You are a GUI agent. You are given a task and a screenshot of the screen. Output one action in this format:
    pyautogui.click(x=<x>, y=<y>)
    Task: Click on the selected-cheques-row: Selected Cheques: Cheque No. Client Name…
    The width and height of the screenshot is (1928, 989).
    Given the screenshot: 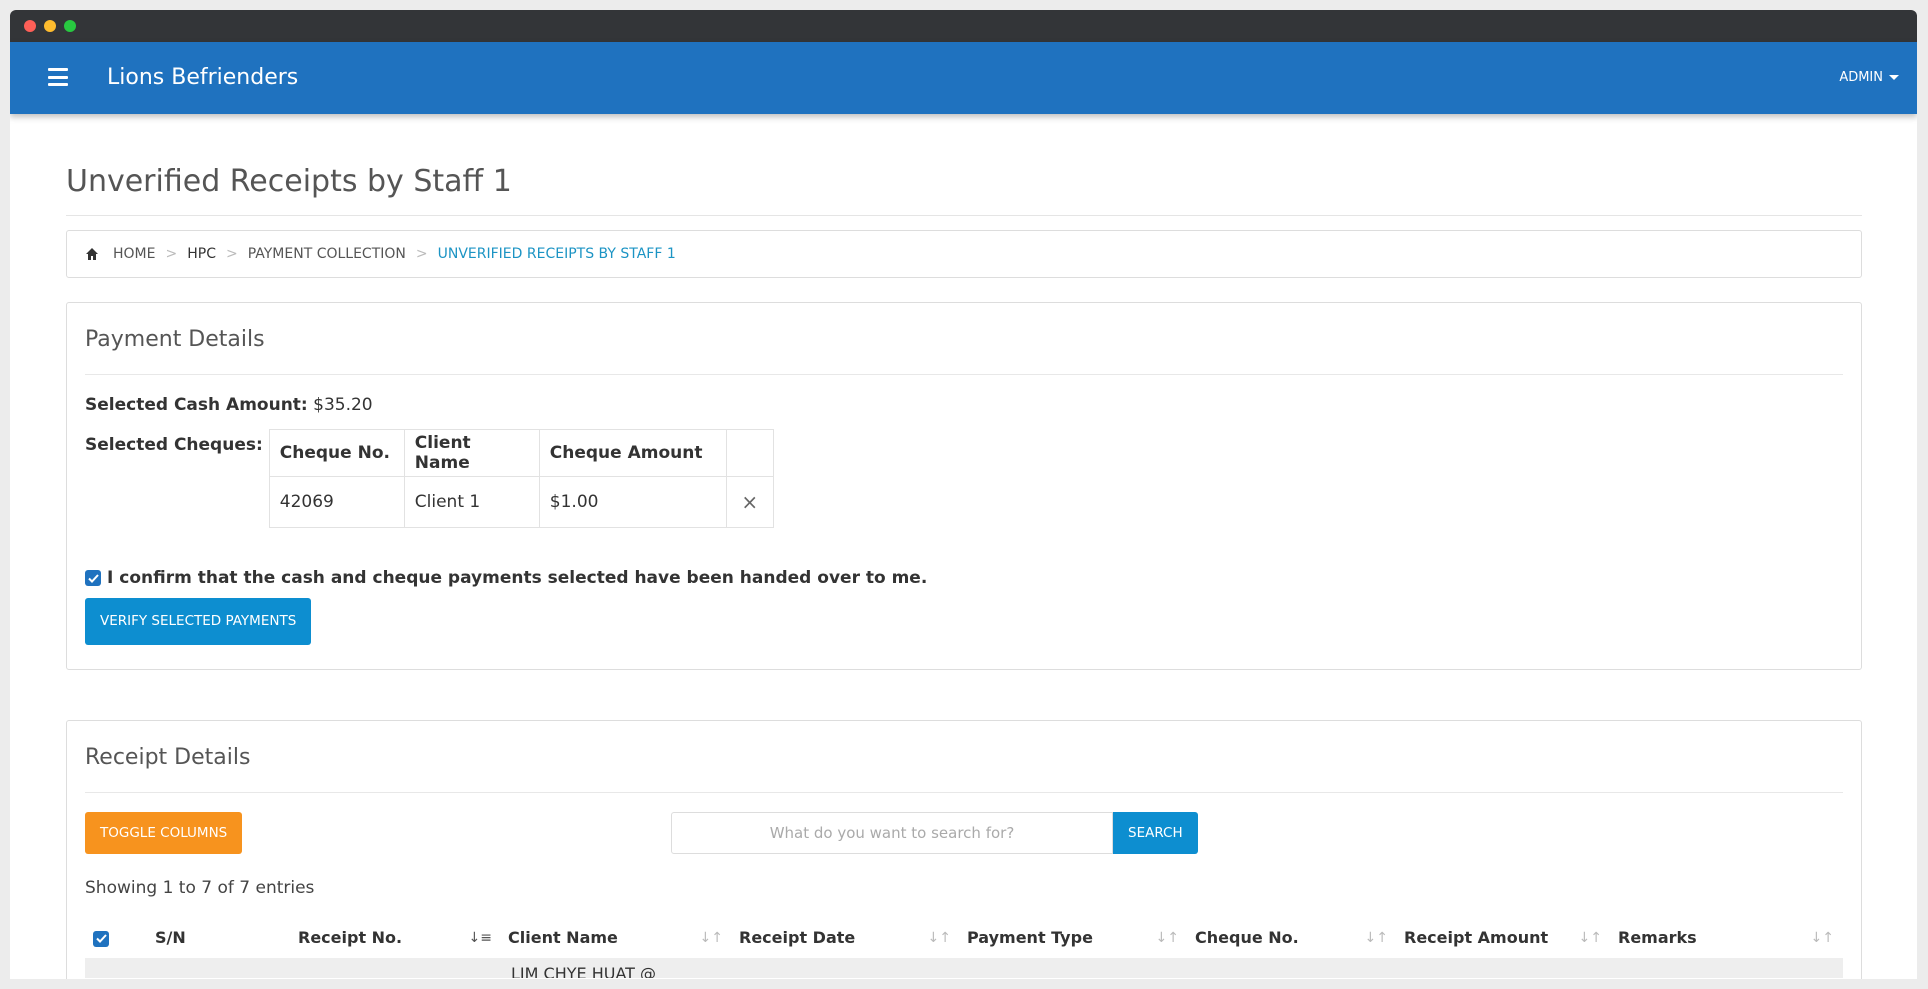 What is the action you would take?
    pyautogui.click(x=964, y=478)
    